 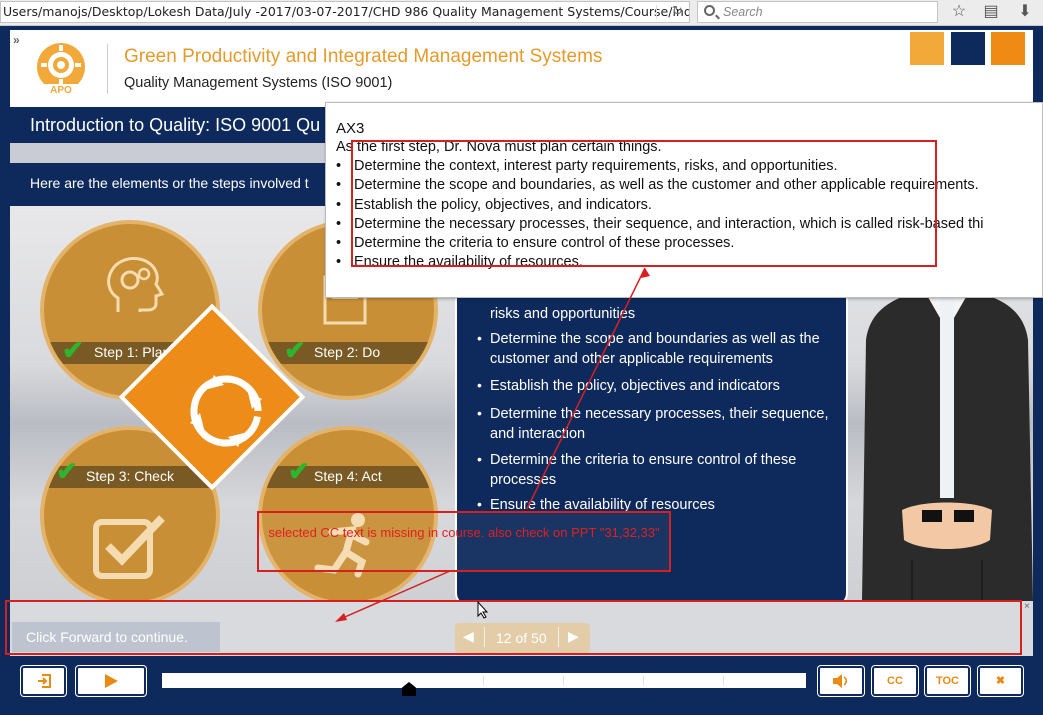 I want to click on play-icon, so click(x=111, y=681).